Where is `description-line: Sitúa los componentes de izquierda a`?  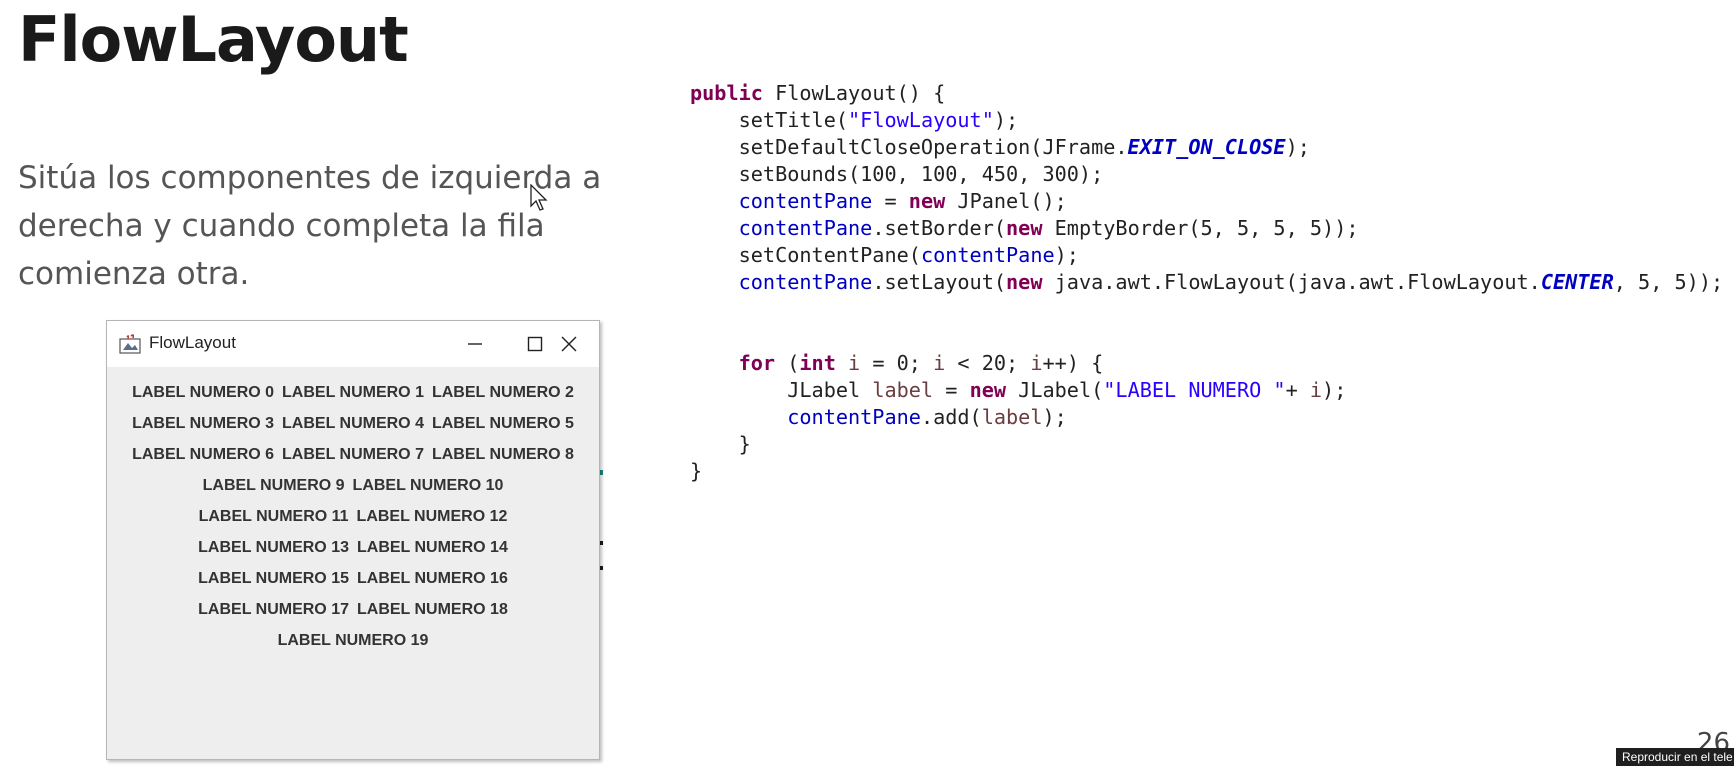
description-line: Sitúa los componentes de izquierda a is located at coordinates (310, 178).